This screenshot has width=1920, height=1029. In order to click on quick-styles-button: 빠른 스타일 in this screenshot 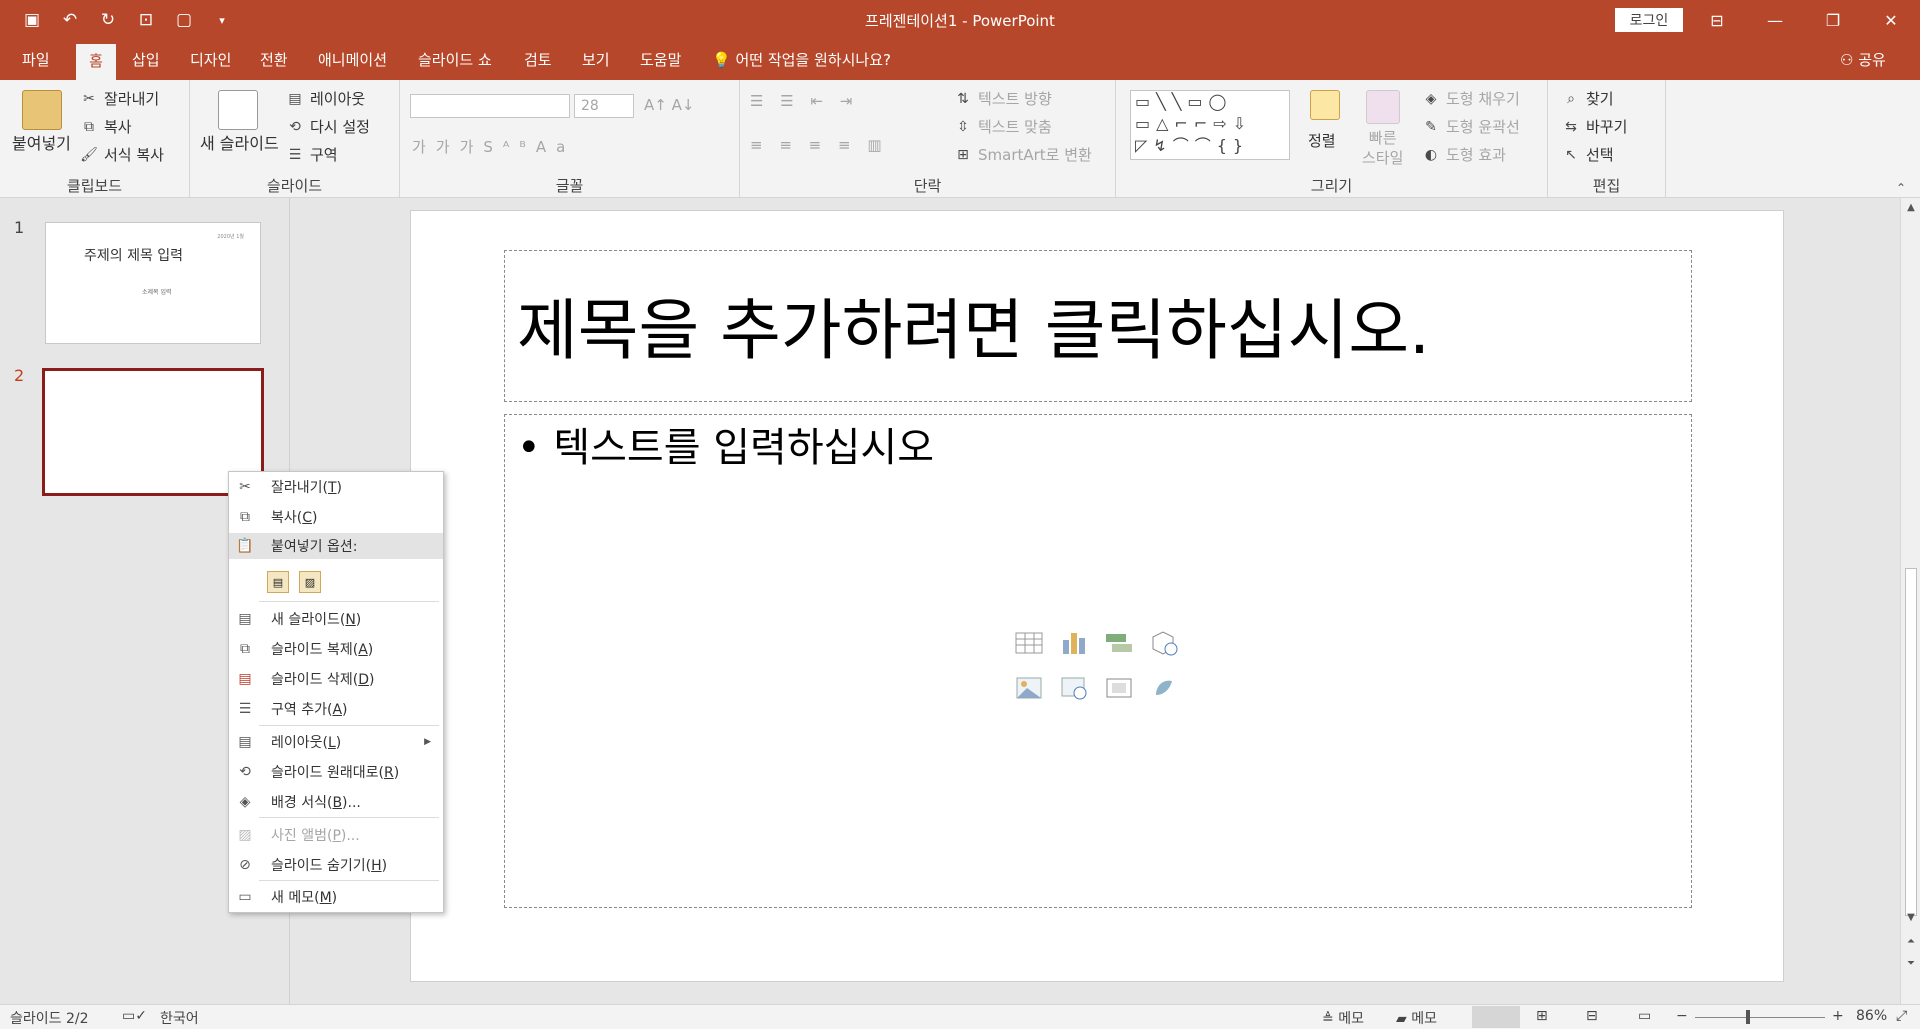, I will do `click(1382, 148)`.